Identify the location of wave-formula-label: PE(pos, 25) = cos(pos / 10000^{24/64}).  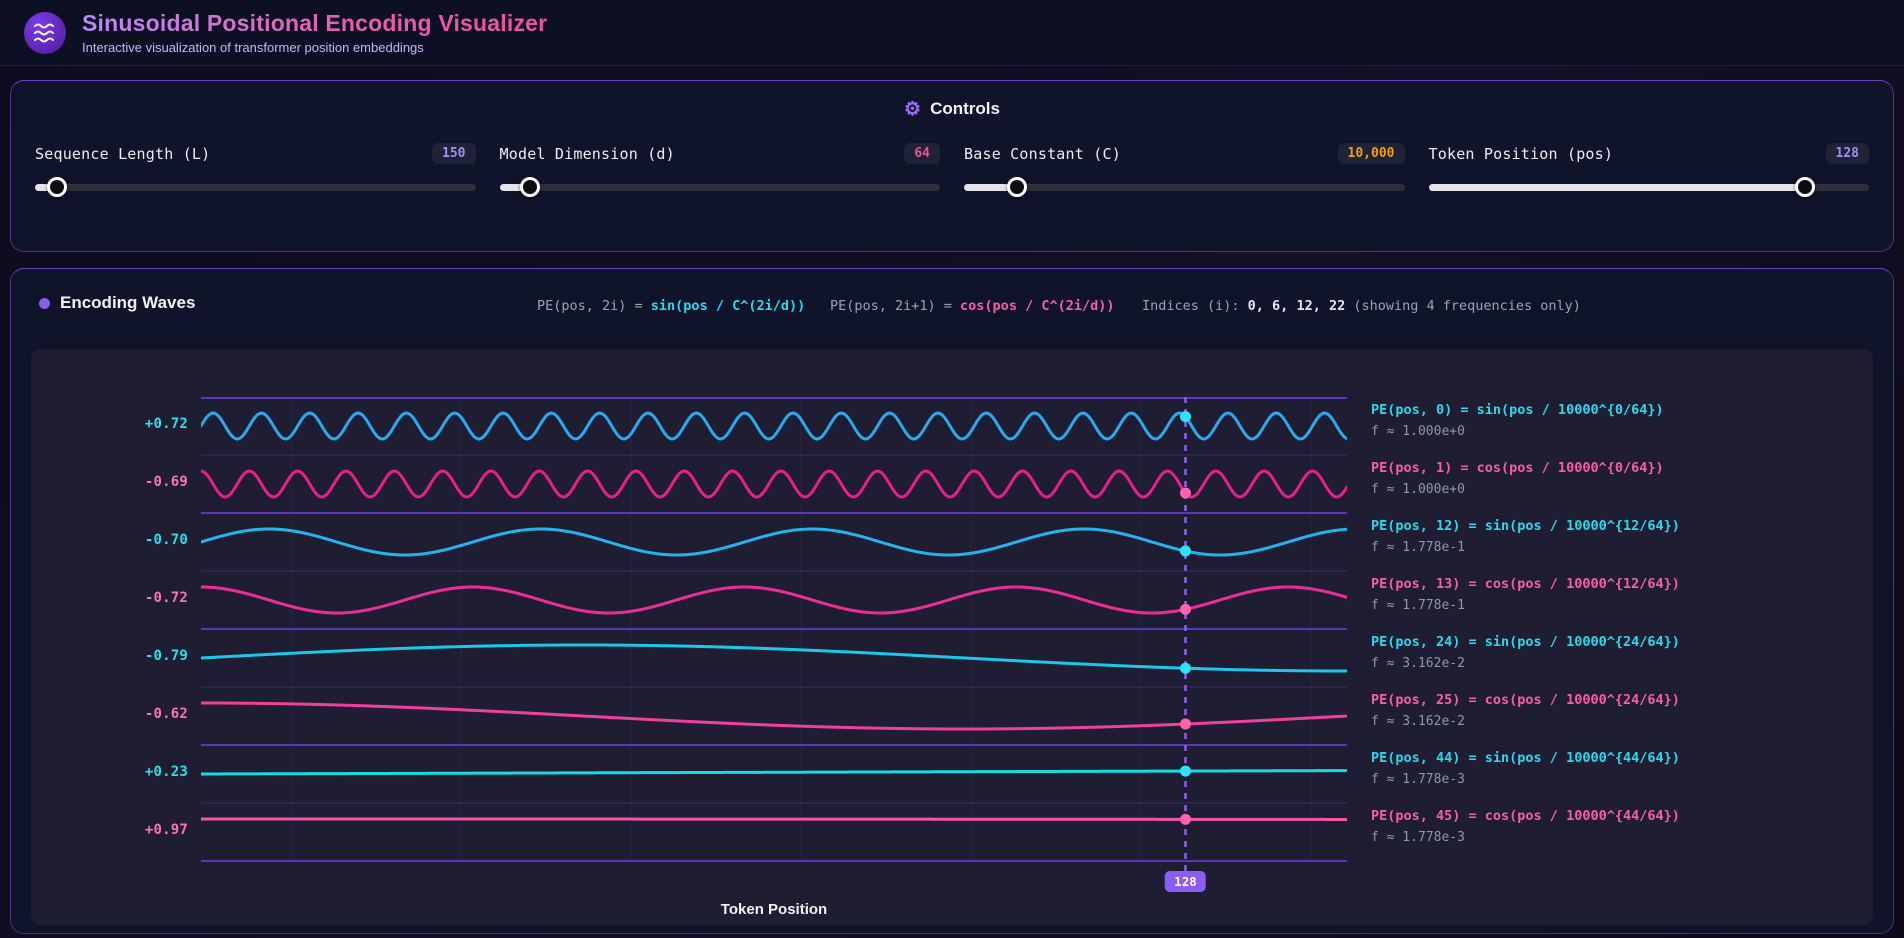
(1525, 700).